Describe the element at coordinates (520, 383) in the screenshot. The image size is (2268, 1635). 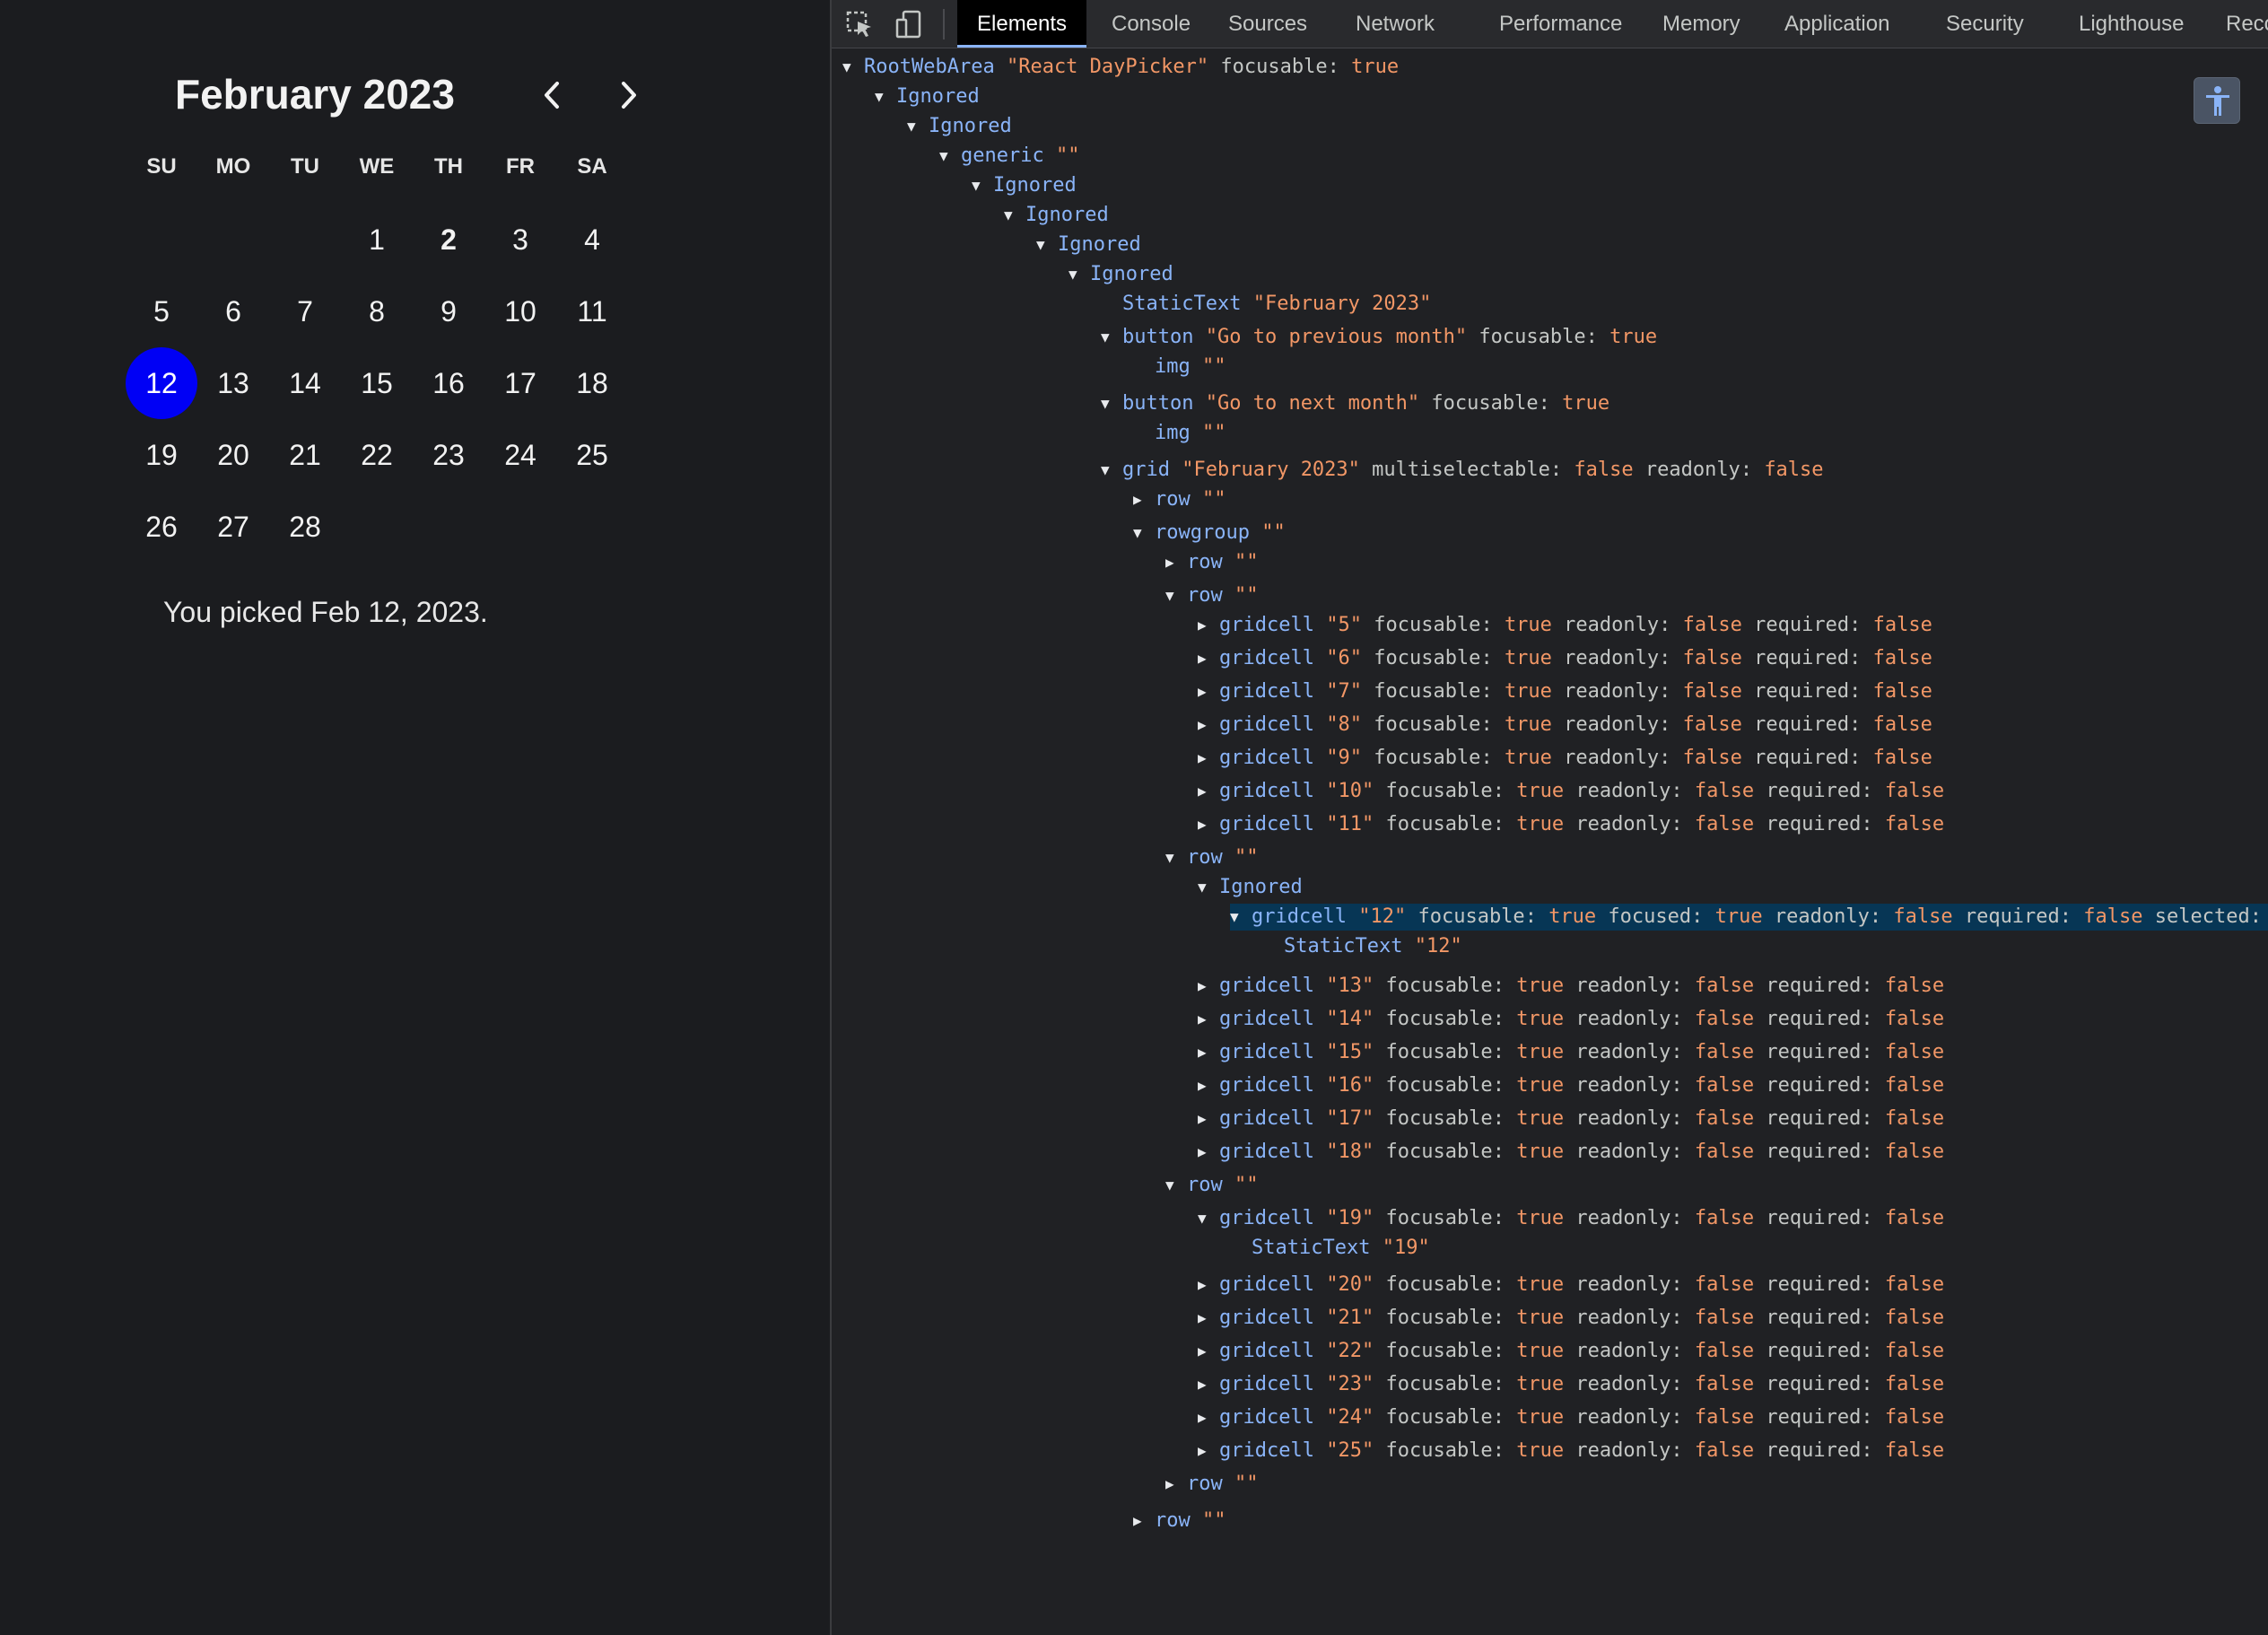
I see `day-cell: 17` at that location.